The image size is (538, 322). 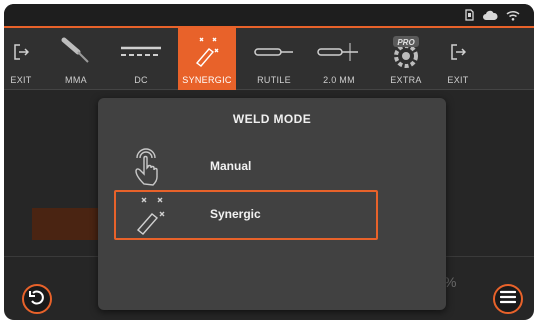 I want to click on menu-item-dc: DC, so click(x=141, y=59).